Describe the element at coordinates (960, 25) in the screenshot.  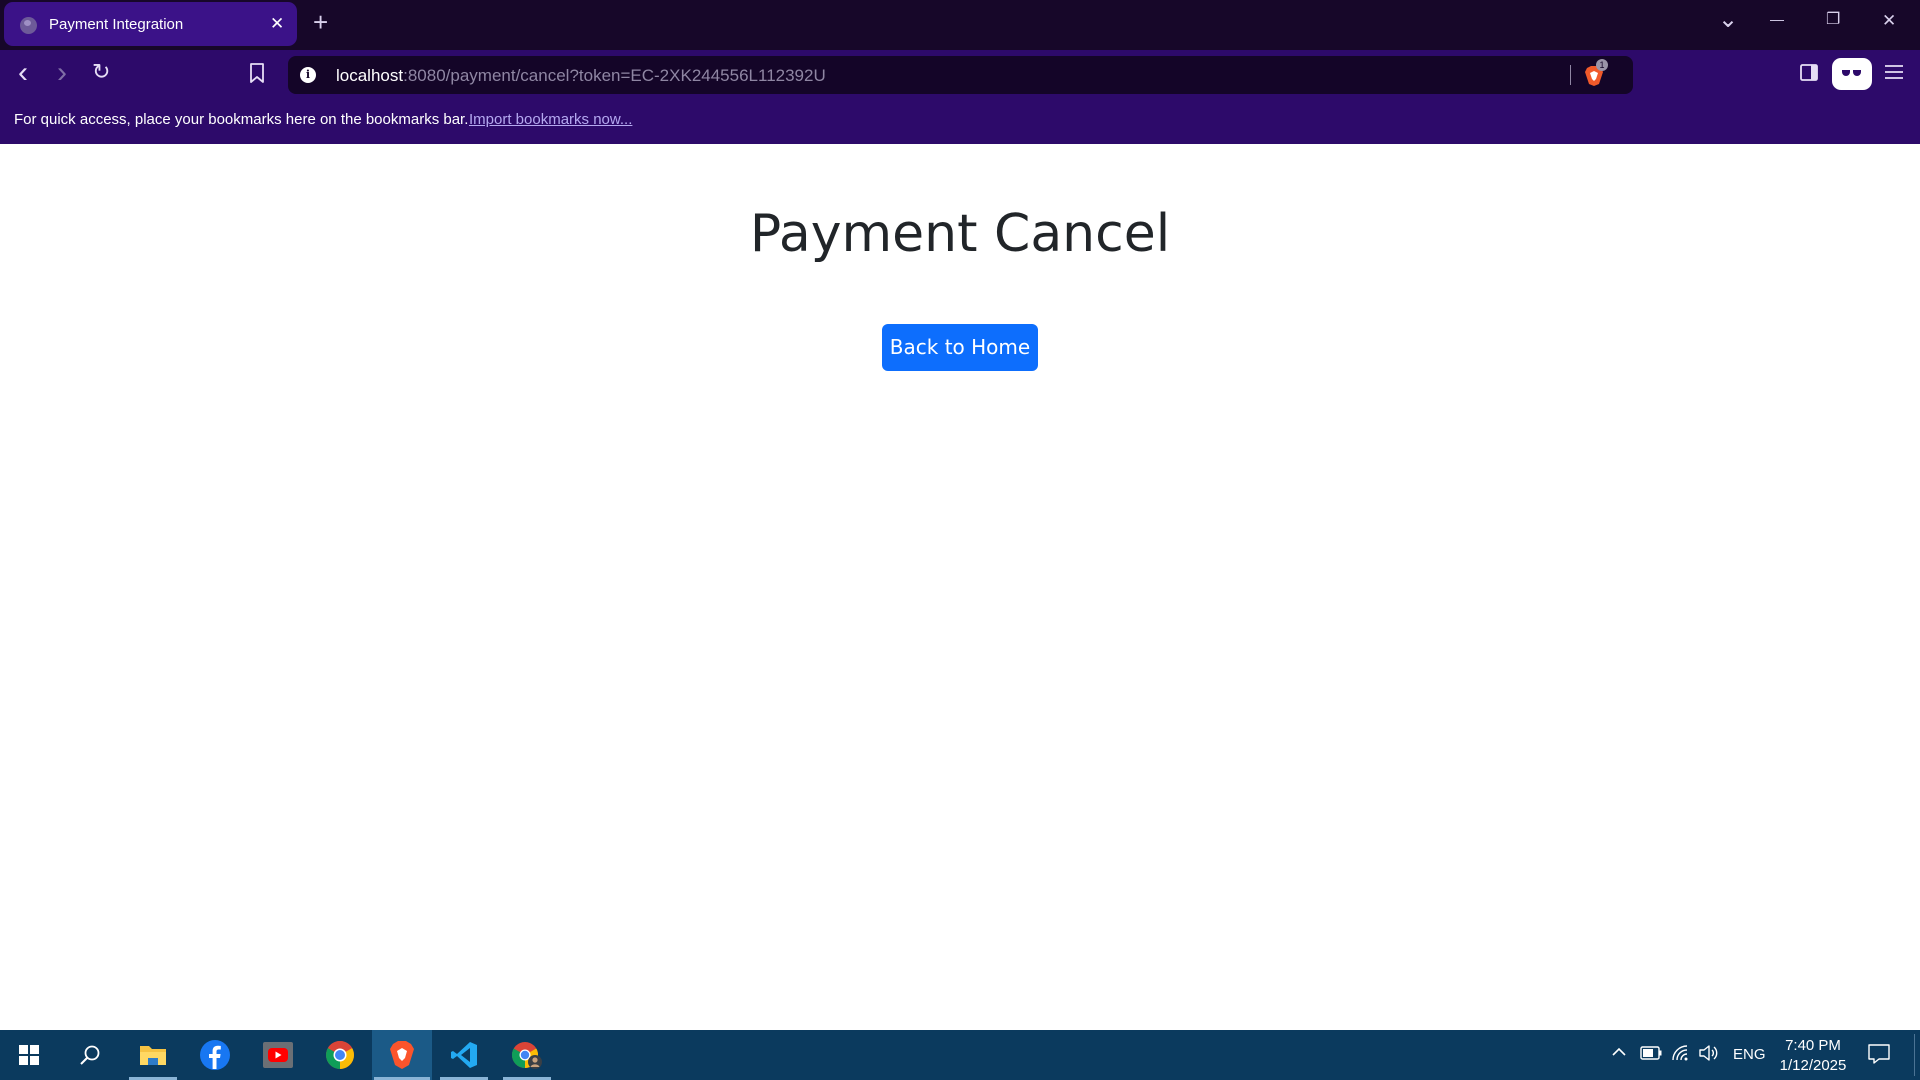
I see `tab-strip: Payment Integration ✕ + ⌄ — ❐ ✕` at that location.